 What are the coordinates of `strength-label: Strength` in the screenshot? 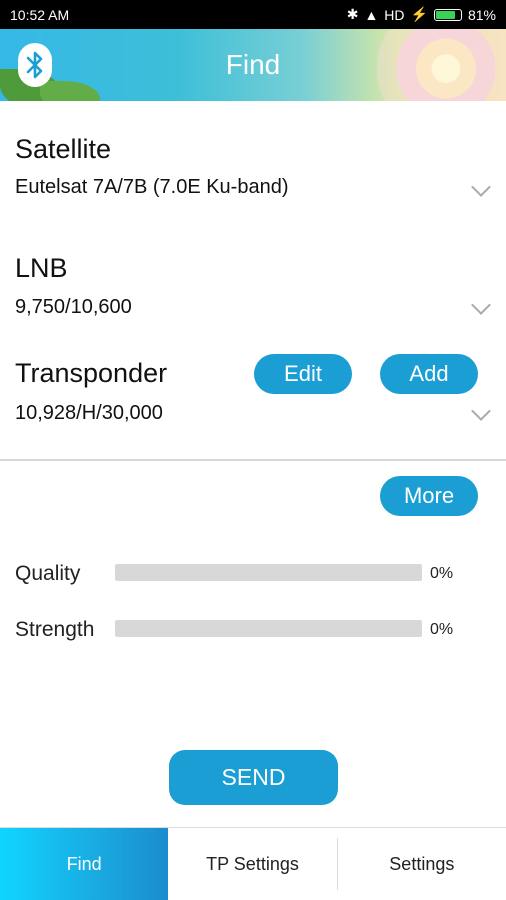 It's located at (55, 629).